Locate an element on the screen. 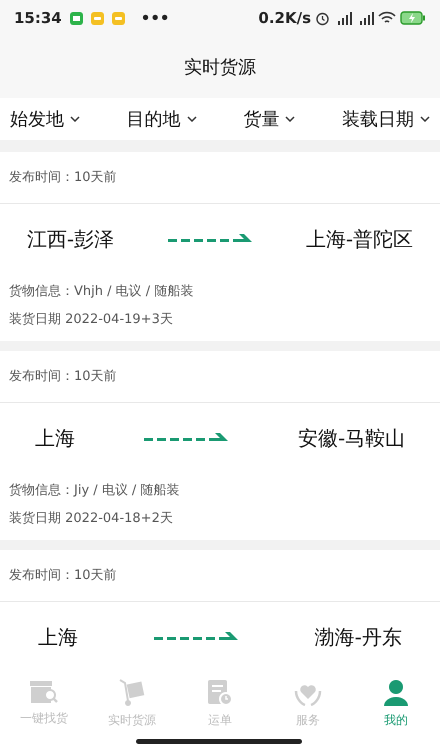 The height and width of the screenshot is (751, 440). destination-city: 上海-普陀区 is located at coordinates (360, 239).